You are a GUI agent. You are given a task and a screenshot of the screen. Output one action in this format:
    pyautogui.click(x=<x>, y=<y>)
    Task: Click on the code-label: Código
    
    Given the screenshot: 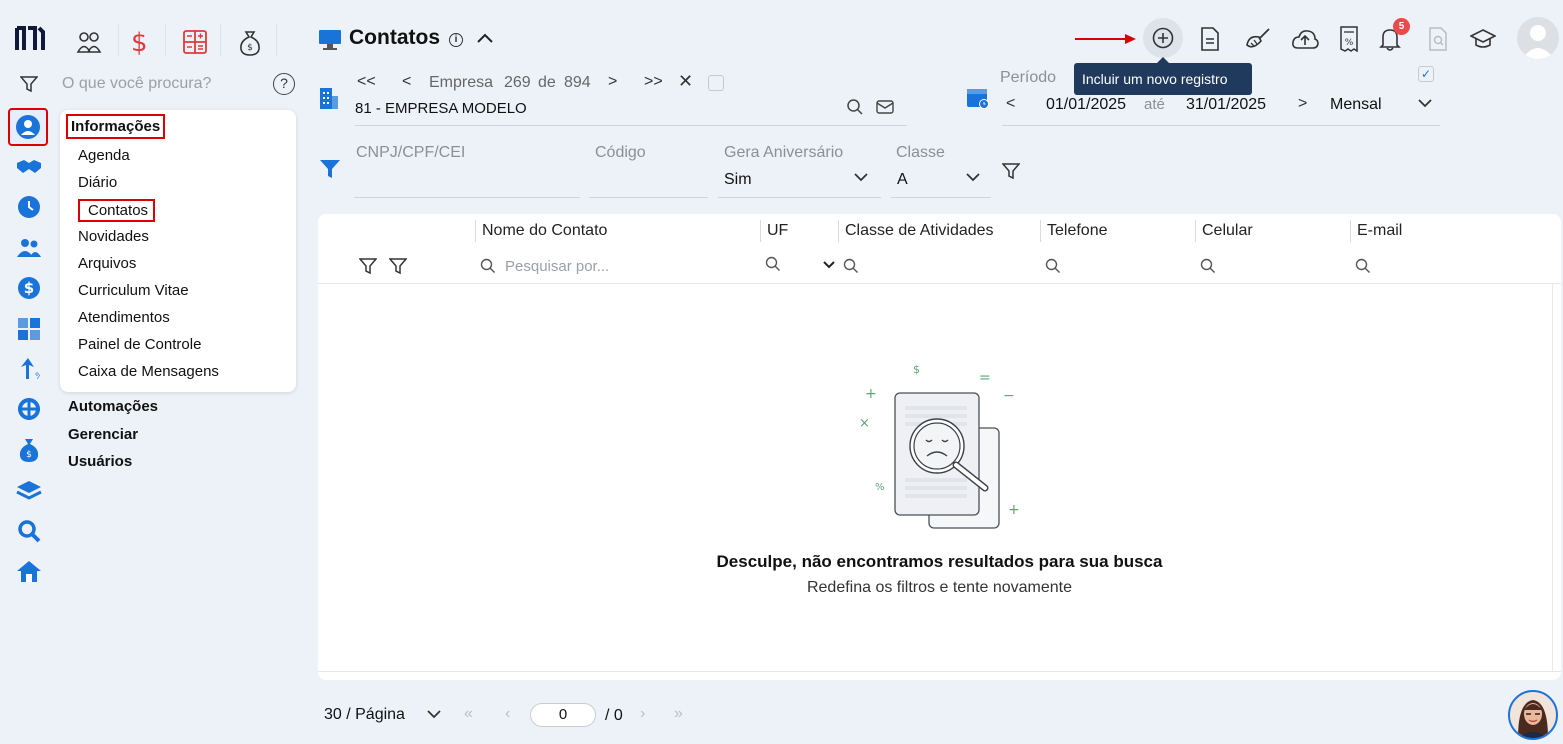 What is the action you would take?
    pyautogui.click(x=620, y=152)
    